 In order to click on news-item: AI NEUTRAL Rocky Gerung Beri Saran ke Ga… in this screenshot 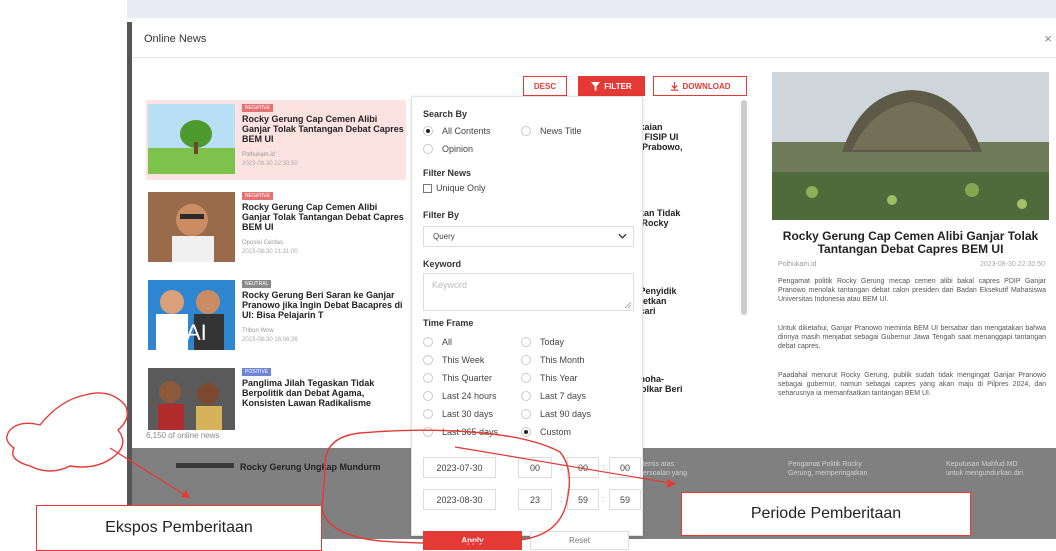, I will do `click(276, 316)`.